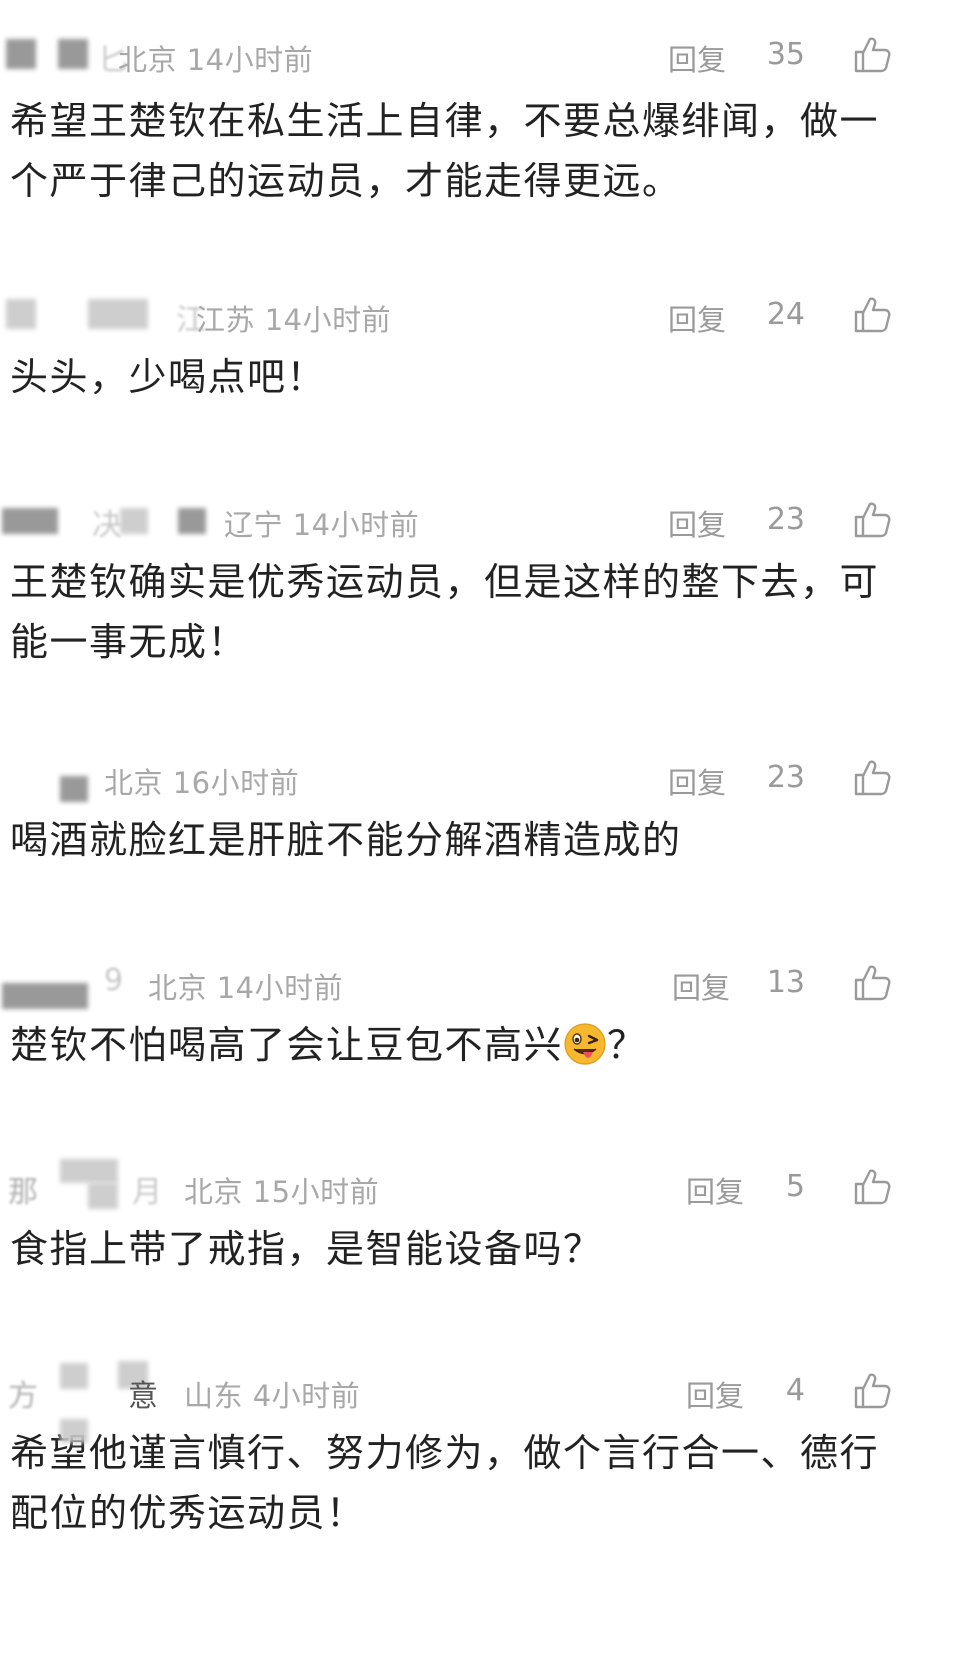 The width and height of the screenshot is (960, 1666). What do you see at coordinates (107, 525) in the screenshot?
I see `username-fragment: 决` at bounding box center [107, 525].